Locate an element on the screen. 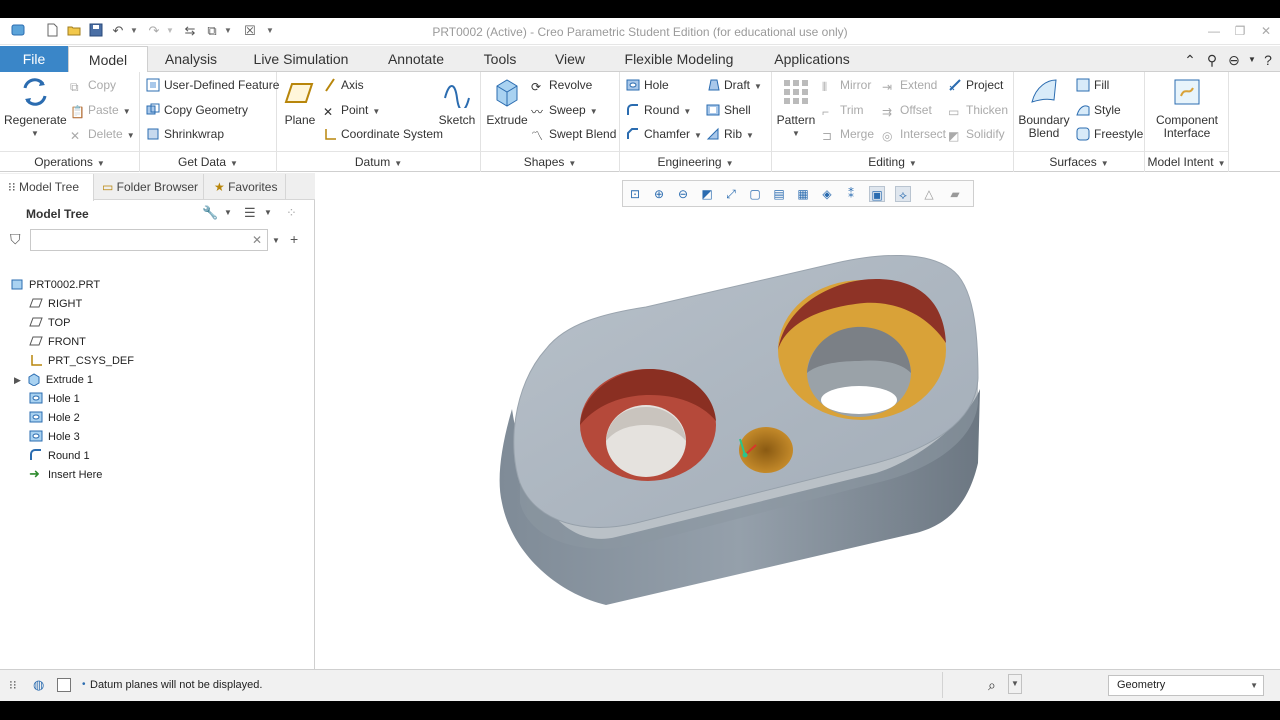 This screenshot has width=1280, height=720. engineering-dropdown-icon: ▼ is located at coordinates (730, 163).